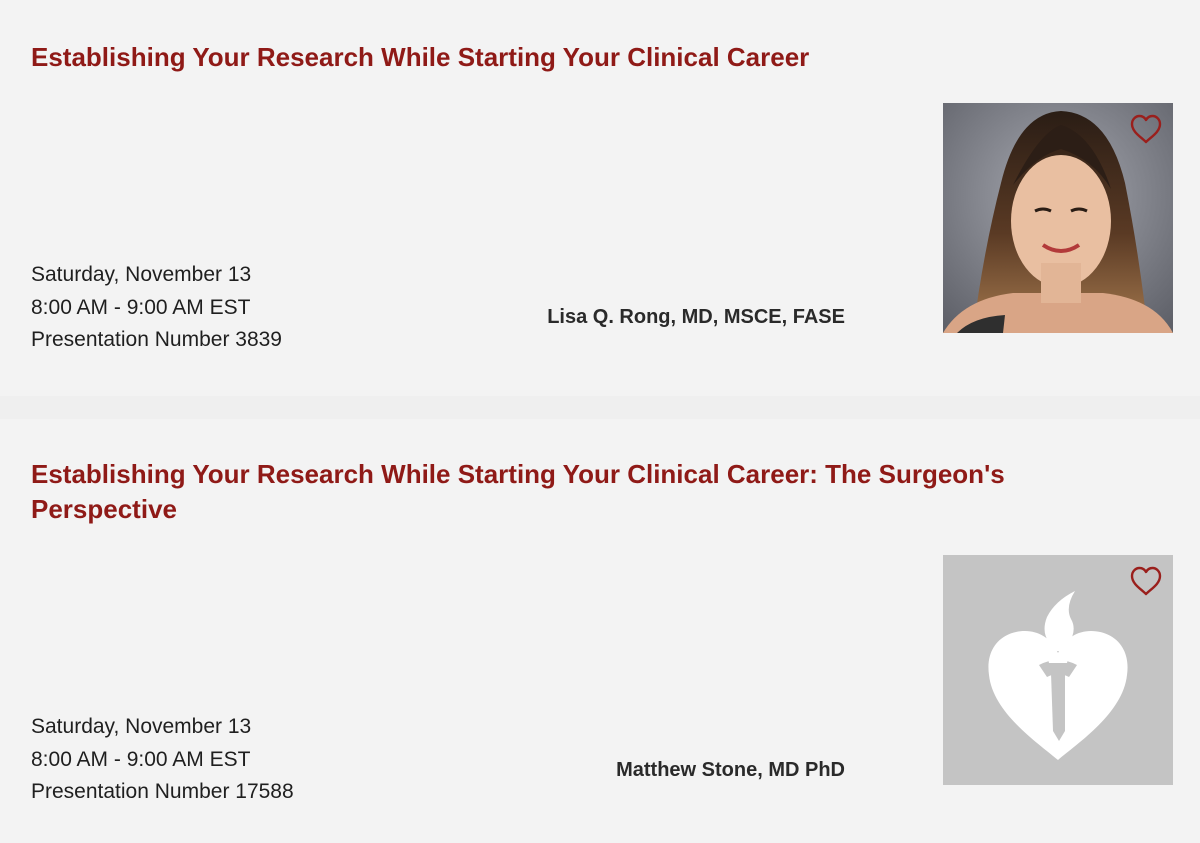 The image size is (1200, 843). What do you see at coordinates (696, 317) in the screenshot?
I see `speaker-name: Lisa Q. Rong, MD, MSCE, FASE` at bounding box center [696, 317].